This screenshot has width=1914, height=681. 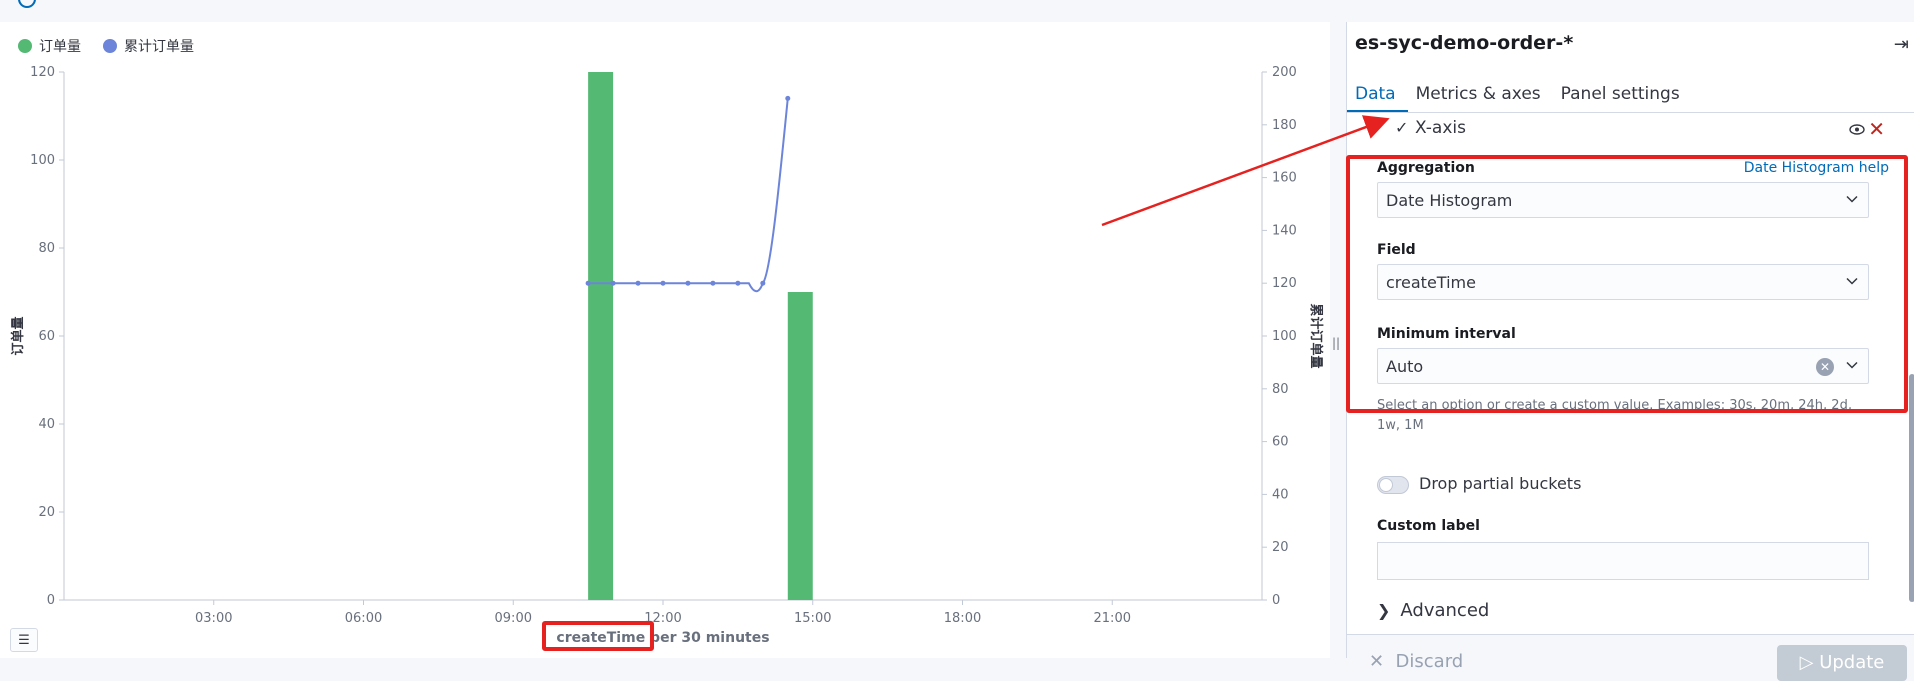 I want to click on update-label: Update, so click(x=1852, y=662).